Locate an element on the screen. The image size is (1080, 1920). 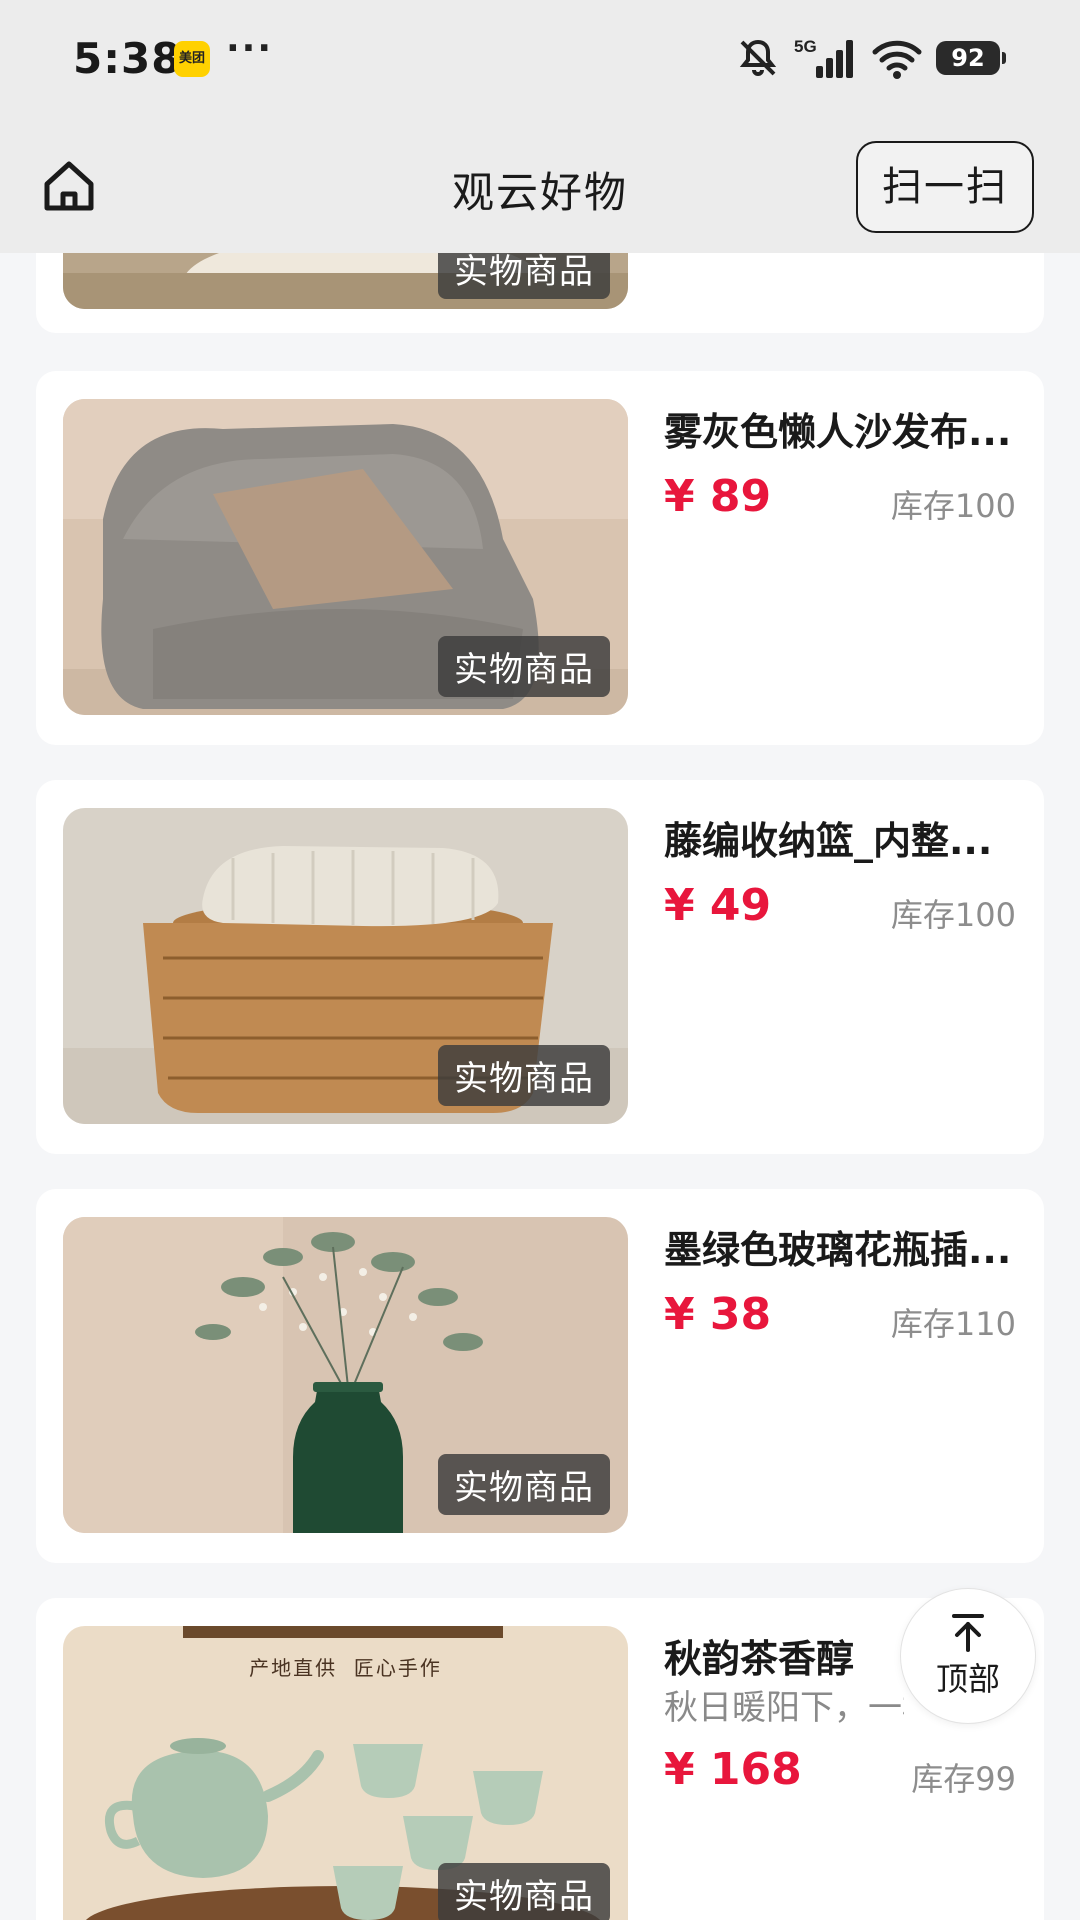
more-notifications-icon: ··· is located at coordinates (250, 48).